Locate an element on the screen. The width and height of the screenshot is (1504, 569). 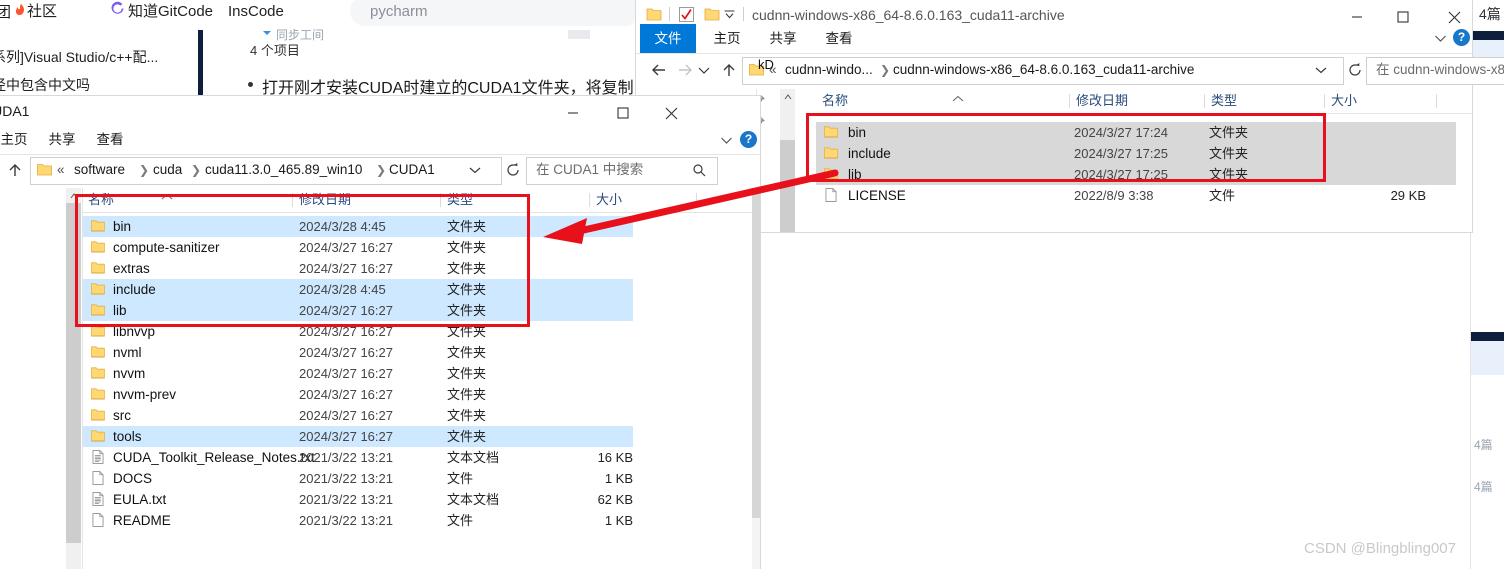
breadcrumb-item-2: cuda is located at coordinates (167, 170).